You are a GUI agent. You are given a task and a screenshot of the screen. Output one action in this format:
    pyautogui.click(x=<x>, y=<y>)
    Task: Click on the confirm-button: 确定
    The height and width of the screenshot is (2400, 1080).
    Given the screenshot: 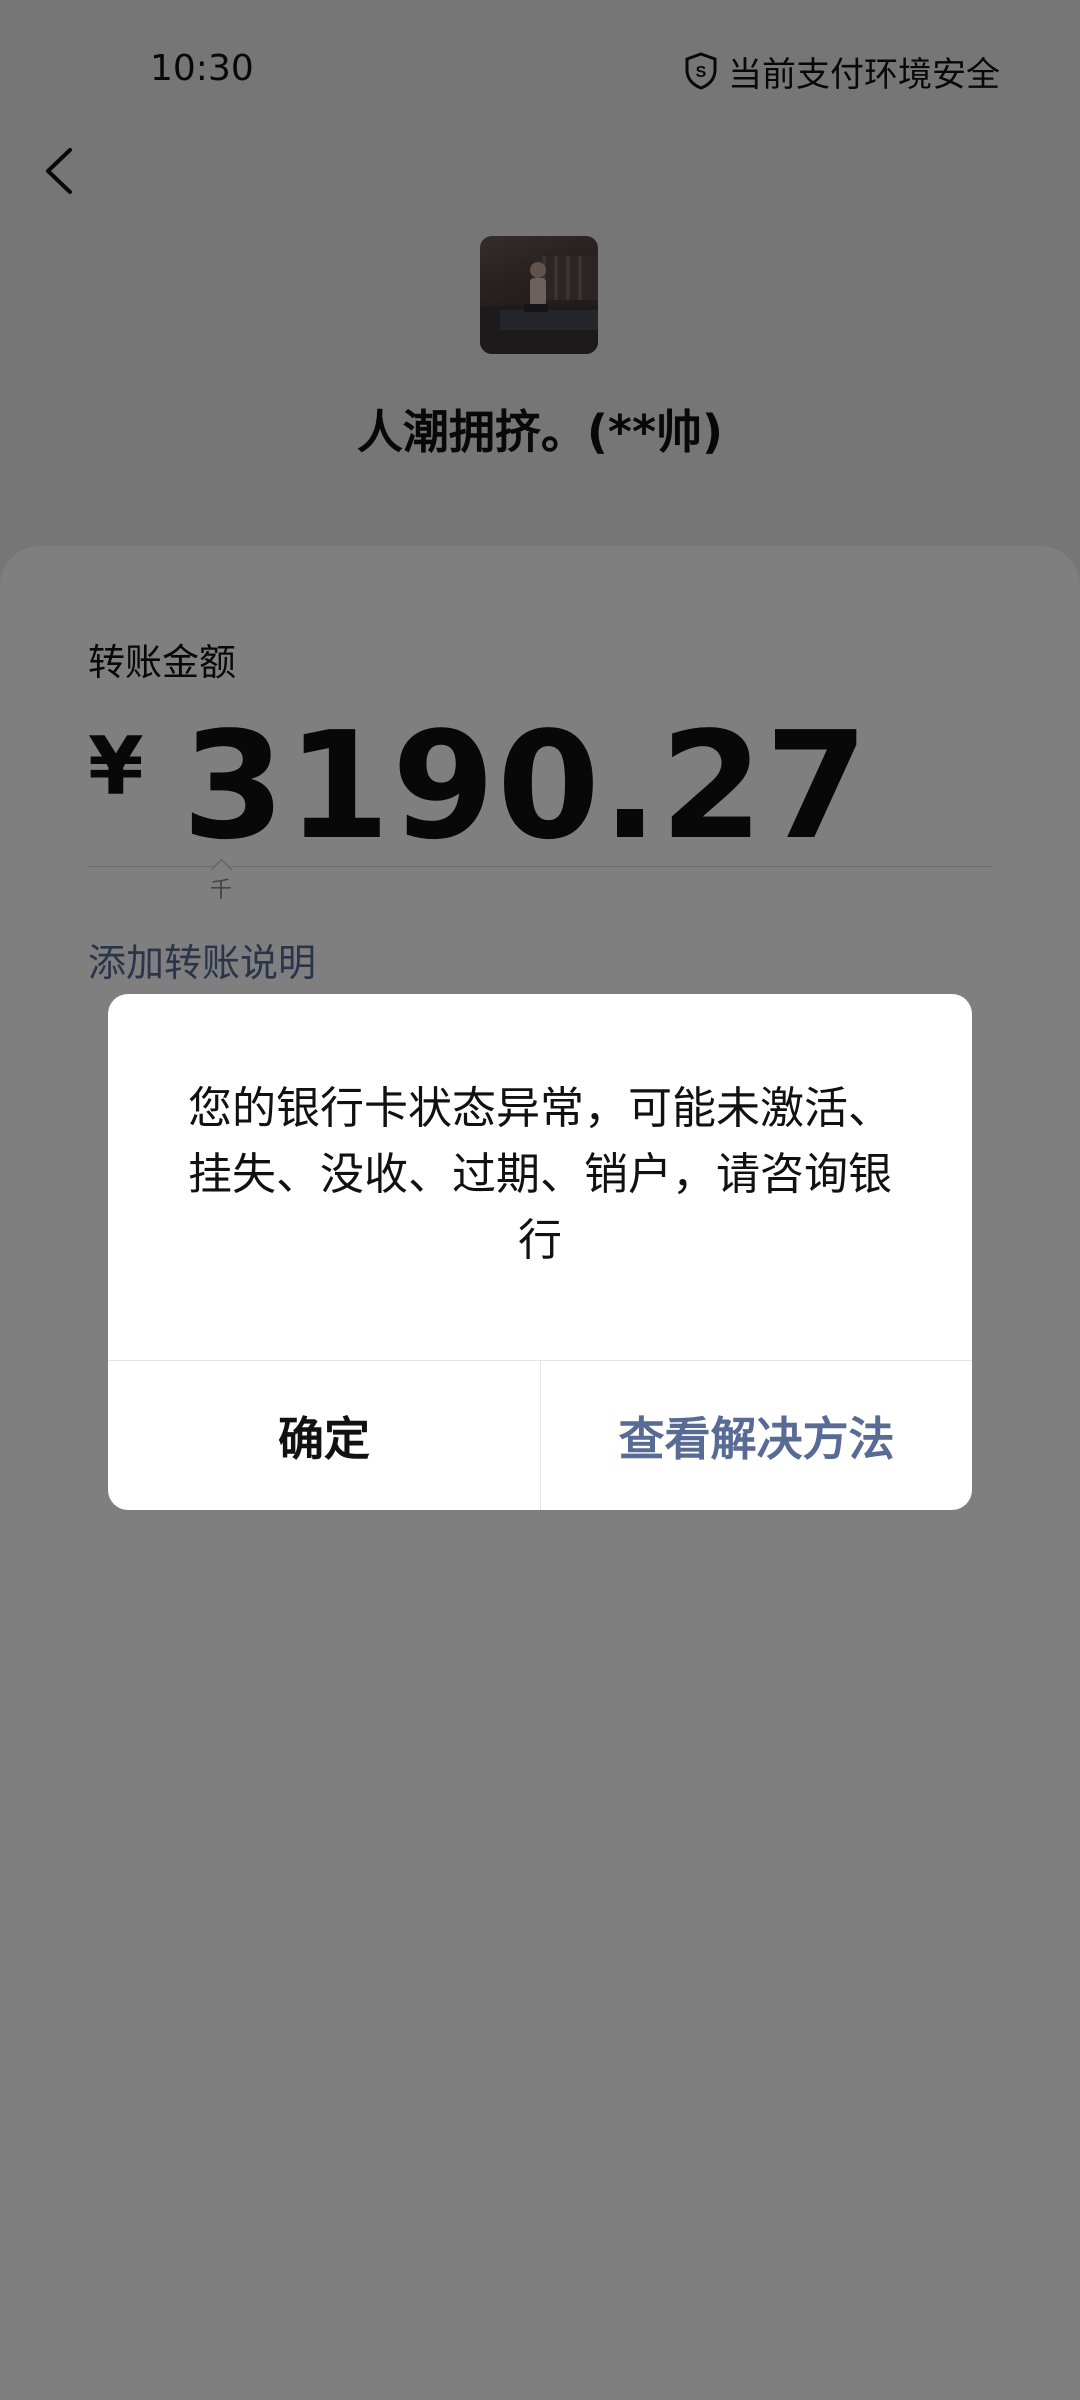 What is the action you would take?
    pyautogui.click(x=324, y=1435)
    